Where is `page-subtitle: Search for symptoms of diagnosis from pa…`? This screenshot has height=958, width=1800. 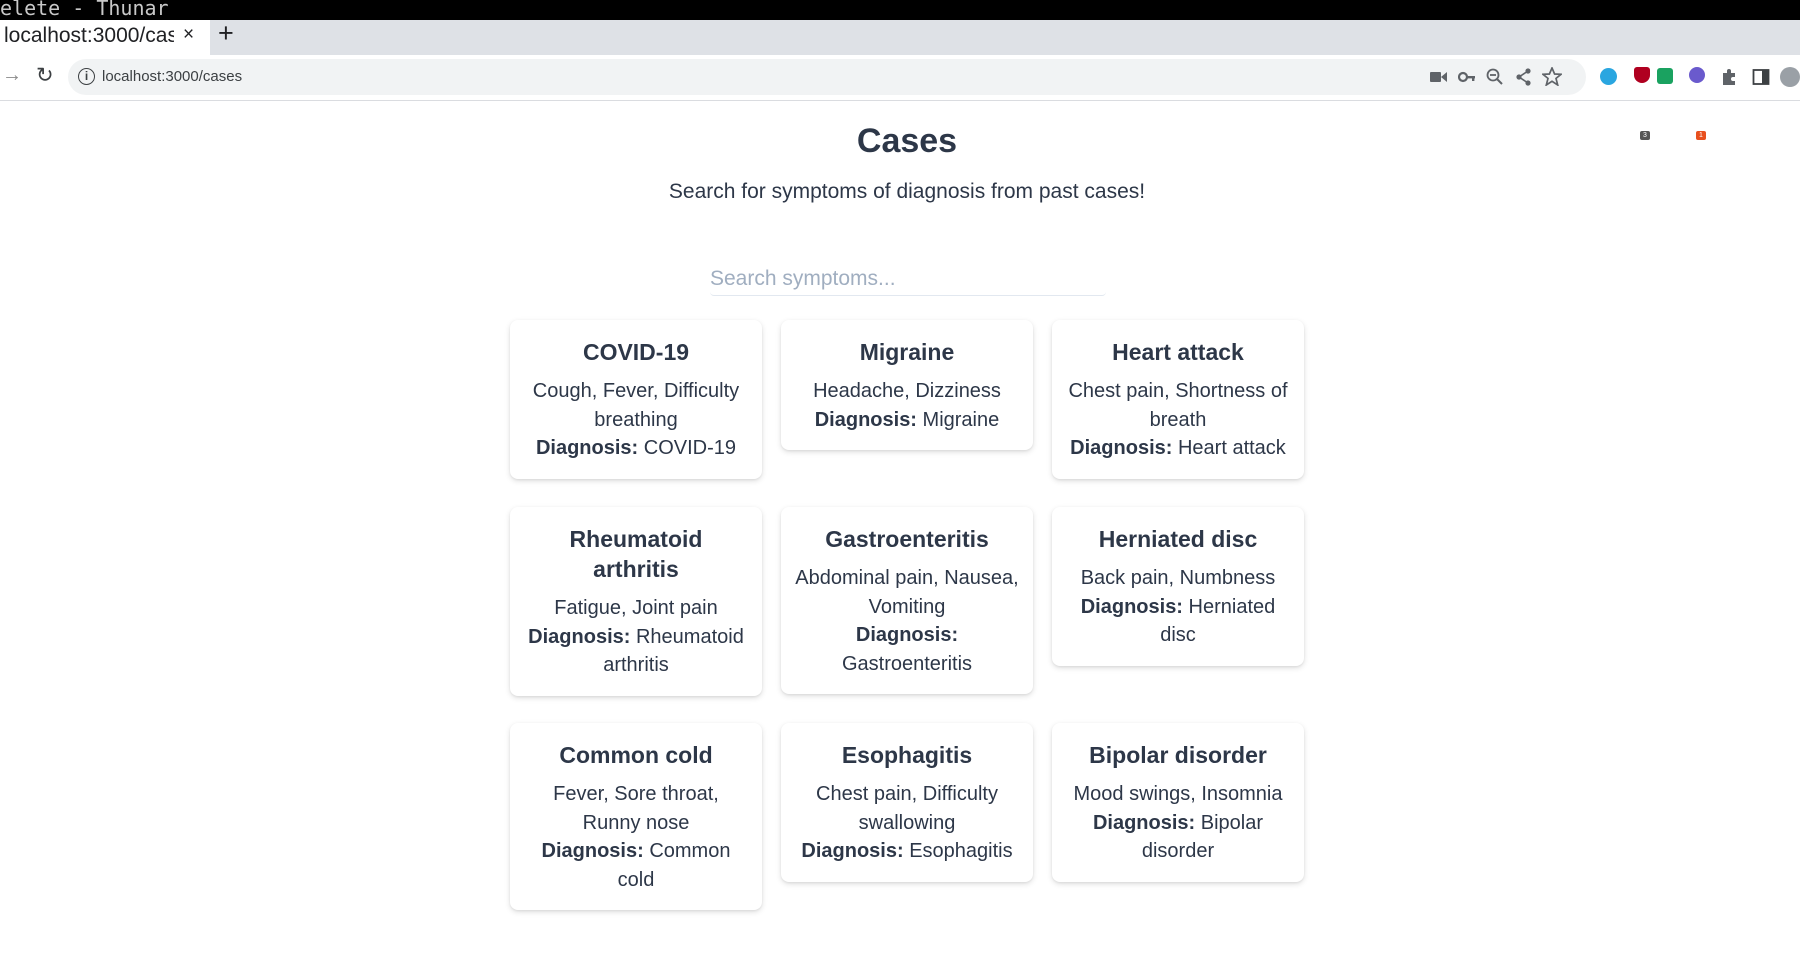
page-subtitle: Search for symptoms of diagnosis from pa… is located at coordinates (907, 191).